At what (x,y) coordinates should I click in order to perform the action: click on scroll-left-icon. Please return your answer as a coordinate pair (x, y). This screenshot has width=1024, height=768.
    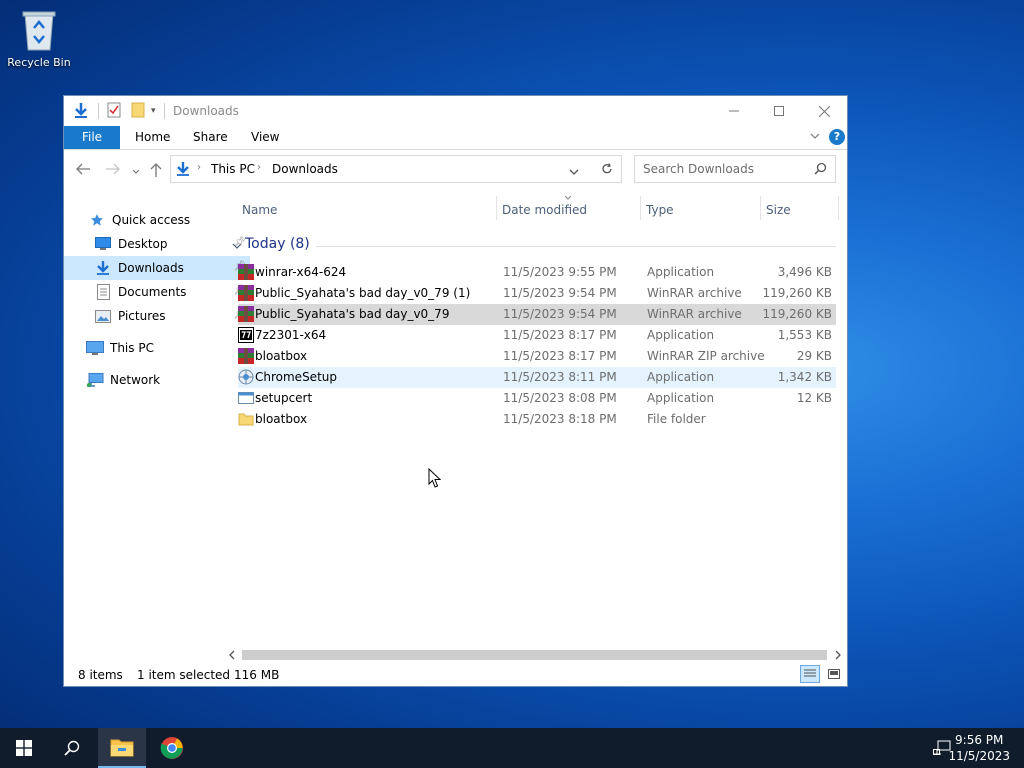
    Looking at the image, I should click on (232, 656).